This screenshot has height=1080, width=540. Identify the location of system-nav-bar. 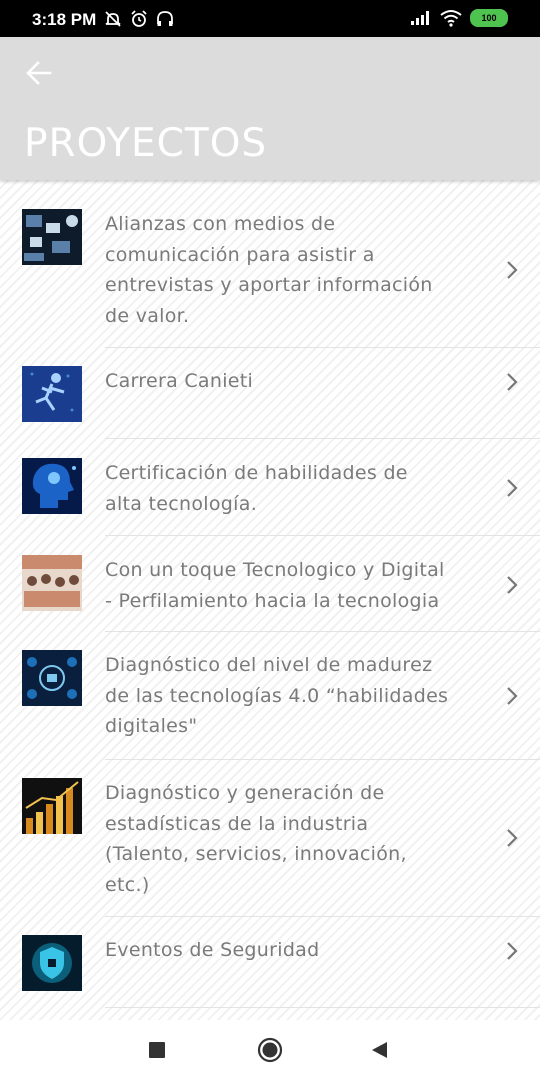
(270, 1050).